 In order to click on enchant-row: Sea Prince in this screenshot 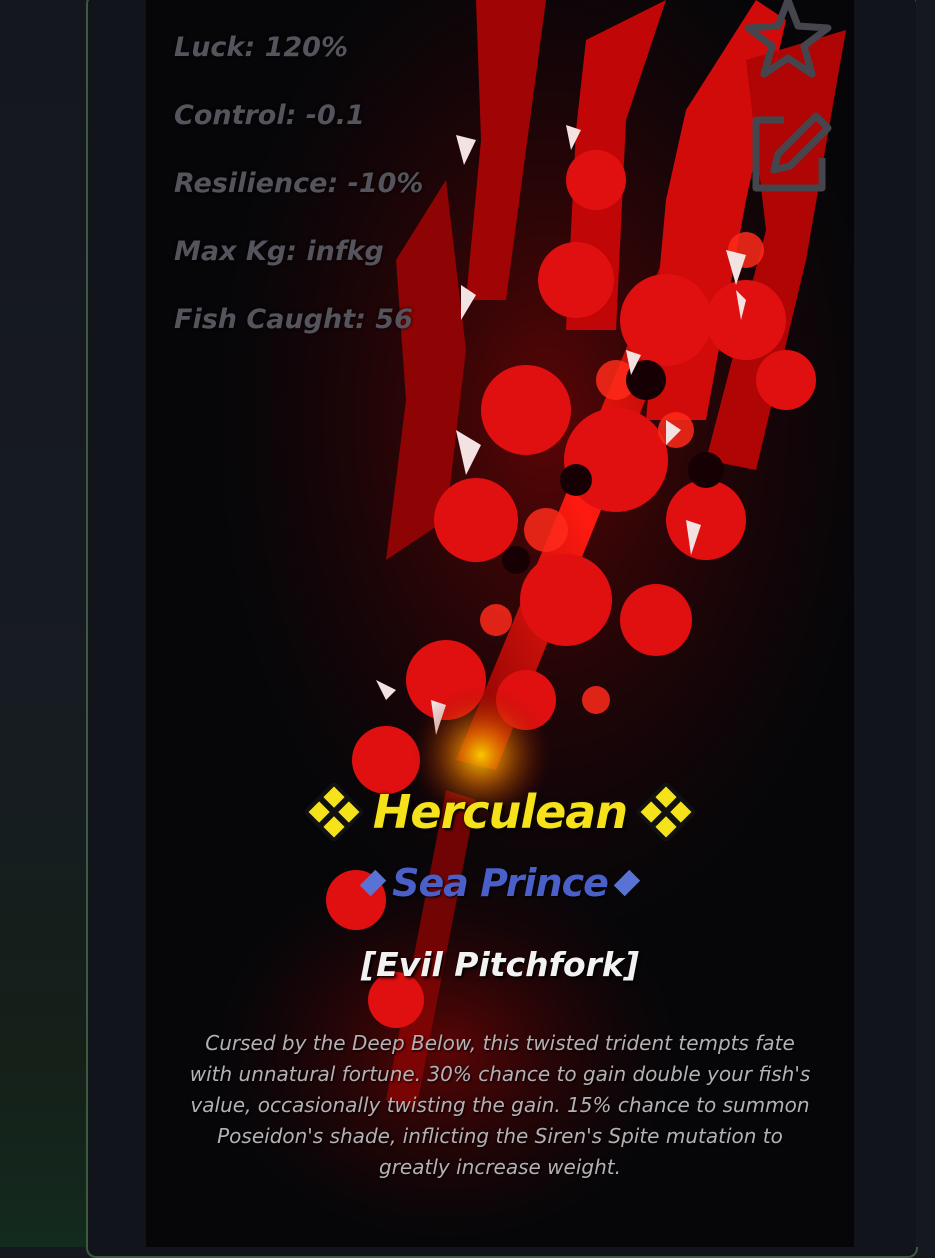, I will do `click(500, 883)`.